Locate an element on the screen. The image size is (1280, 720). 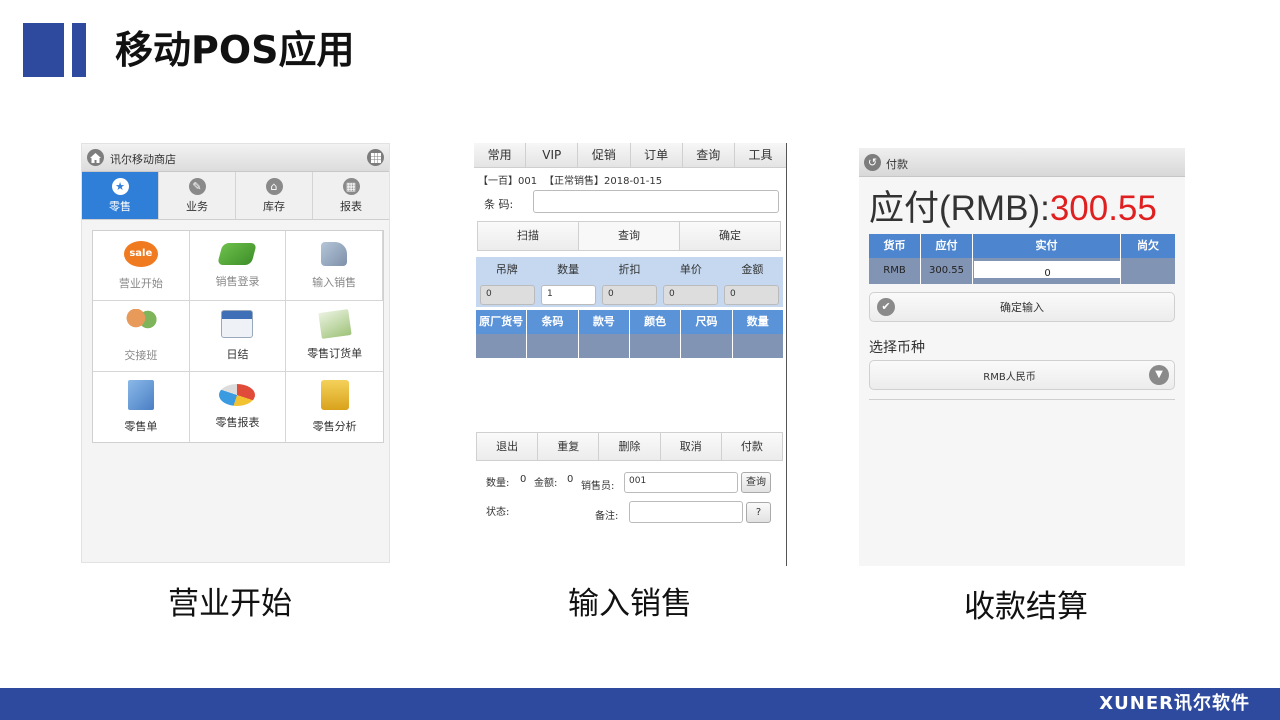
remark-input is located at coordinates (686, 512).